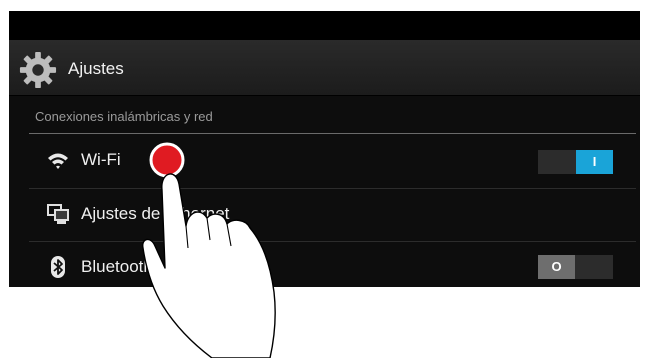  I want to click on setting-row-bluetooth: Bluetooth O, so click(324, 264).